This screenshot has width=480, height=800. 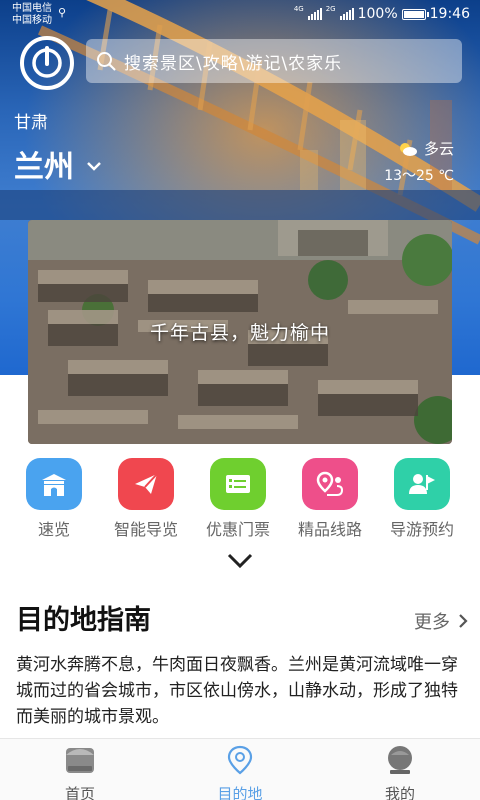 I want to click on carrier-1: 中国电信, so click(x=32, y=8).